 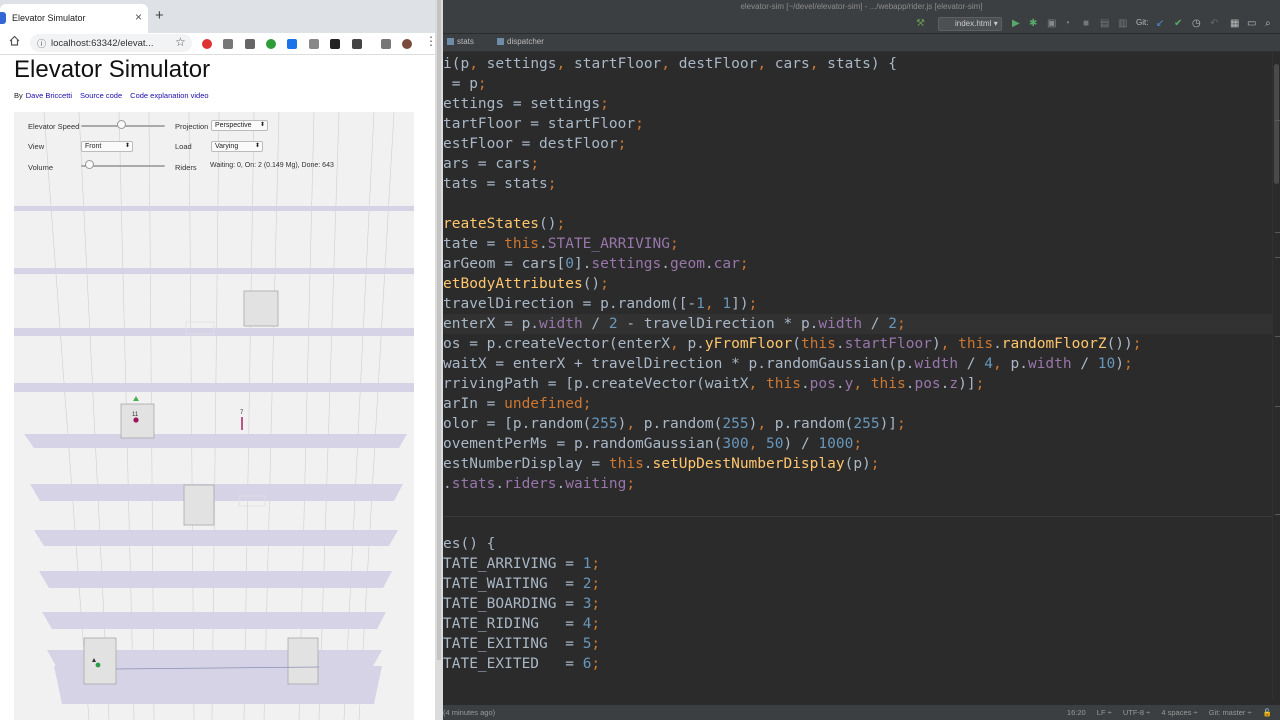 What do you see at coordinates (127, 146) in the screenshot?
I see `select-arrows-icon: ⬍` at bounding box center [127, 146].